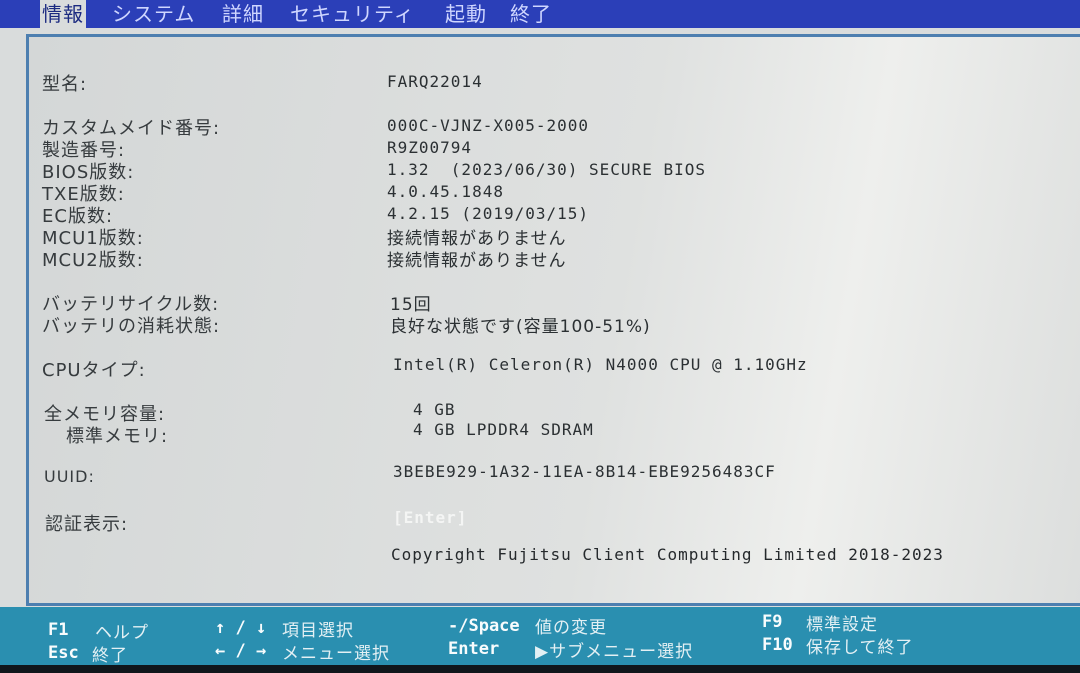  Describe the element at coordinates (484, 626) in the screenshot. I see `space-key: -/Space` at that location.